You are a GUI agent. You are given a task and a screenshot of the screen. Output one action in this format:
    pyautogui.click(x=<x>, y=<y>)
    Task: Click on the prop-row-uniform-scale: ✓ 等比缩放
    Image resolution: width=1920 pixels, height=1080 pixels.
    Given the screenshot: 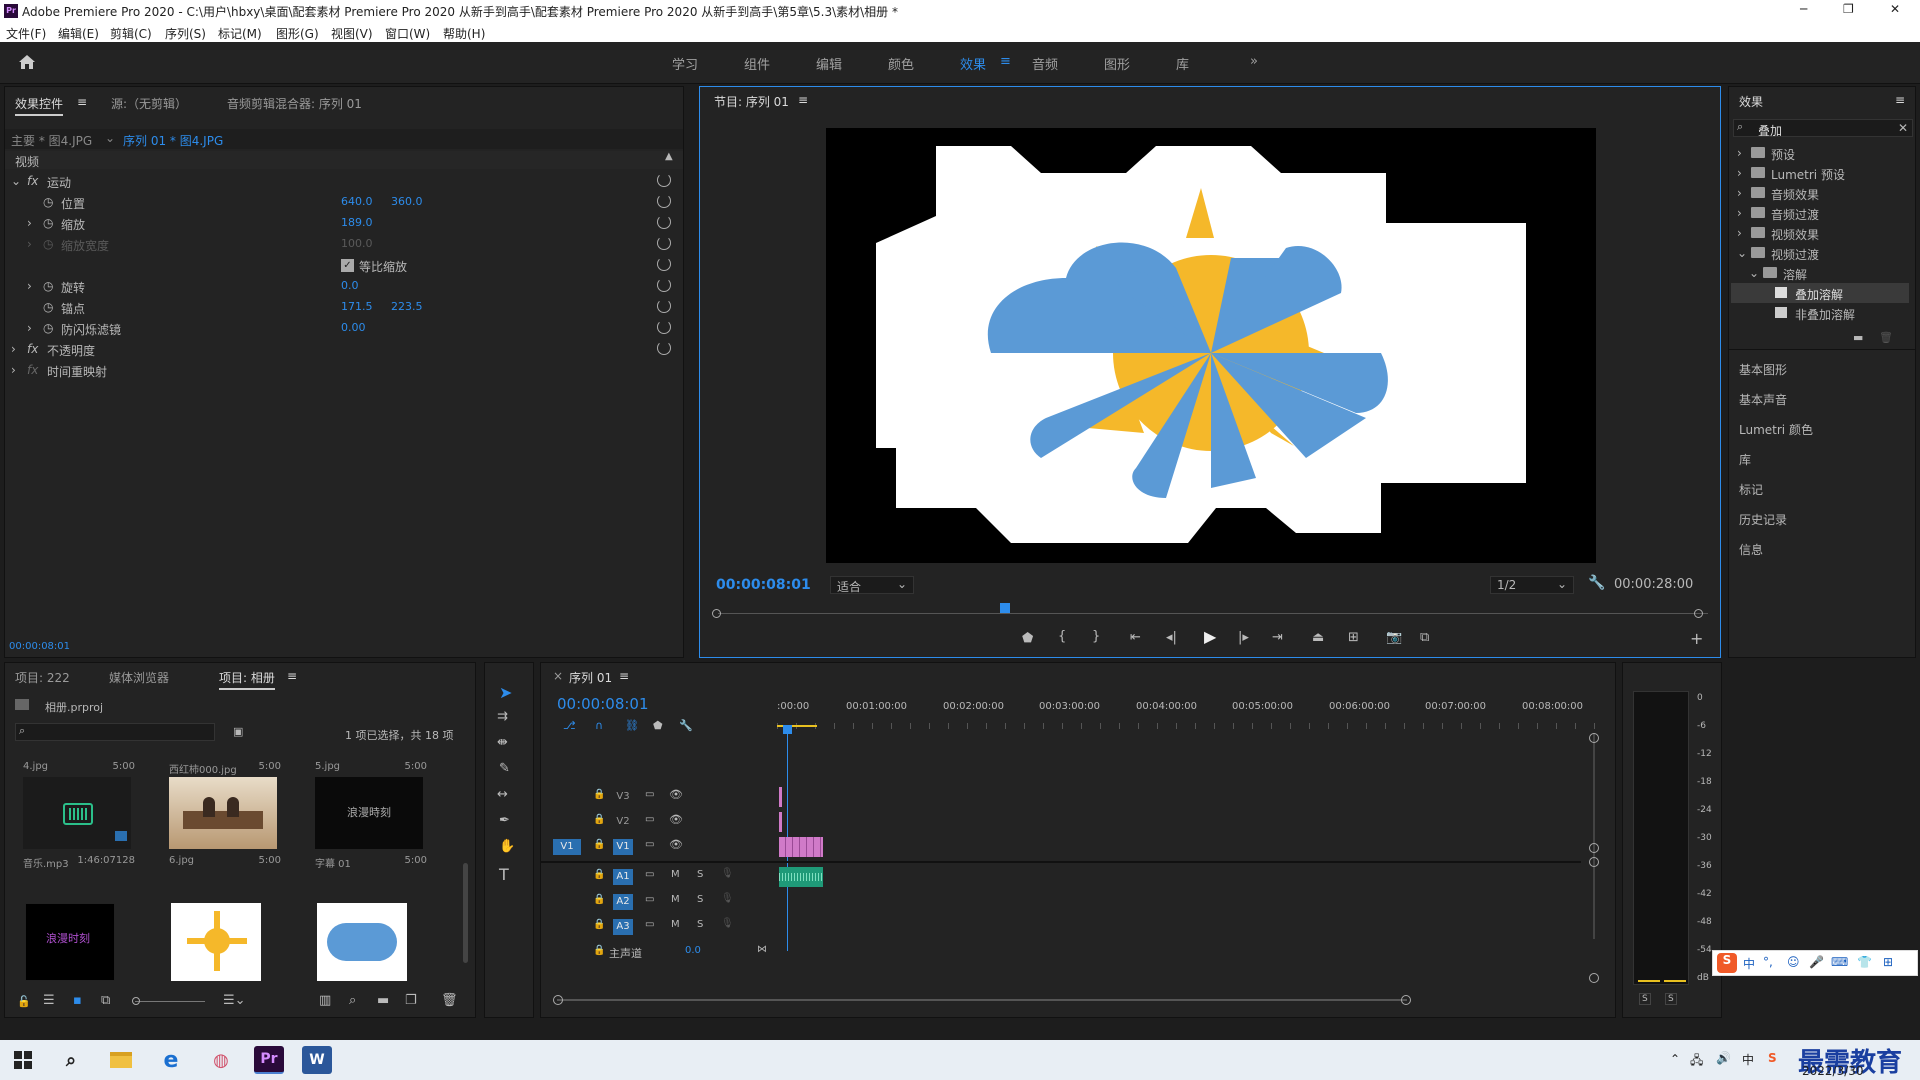 What is the action you would take?
    pyautogui.click(x=344, y=265)
    